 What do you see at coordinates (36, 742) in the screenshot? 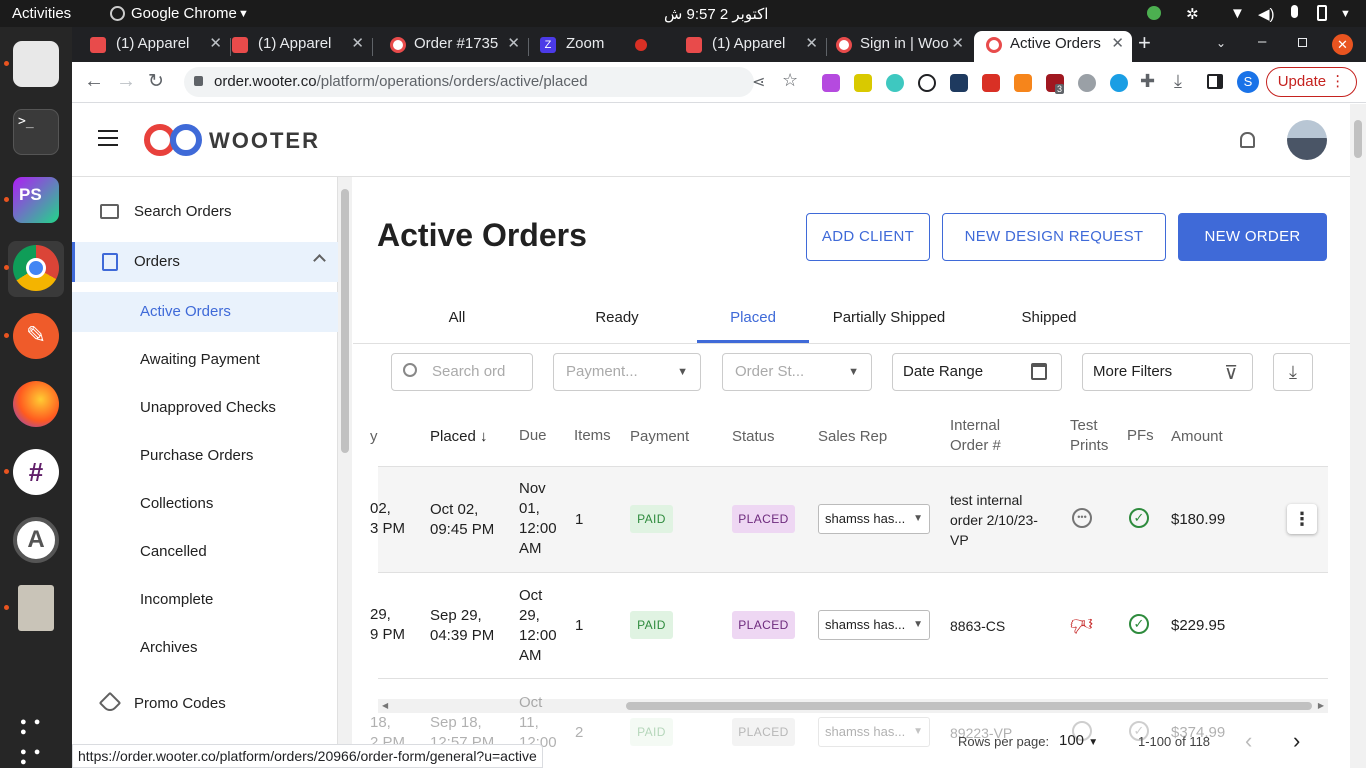
I see `show-apps-grid-icon: ● ● ●● ● ●● ● ●` at bounding box center [36, 742].